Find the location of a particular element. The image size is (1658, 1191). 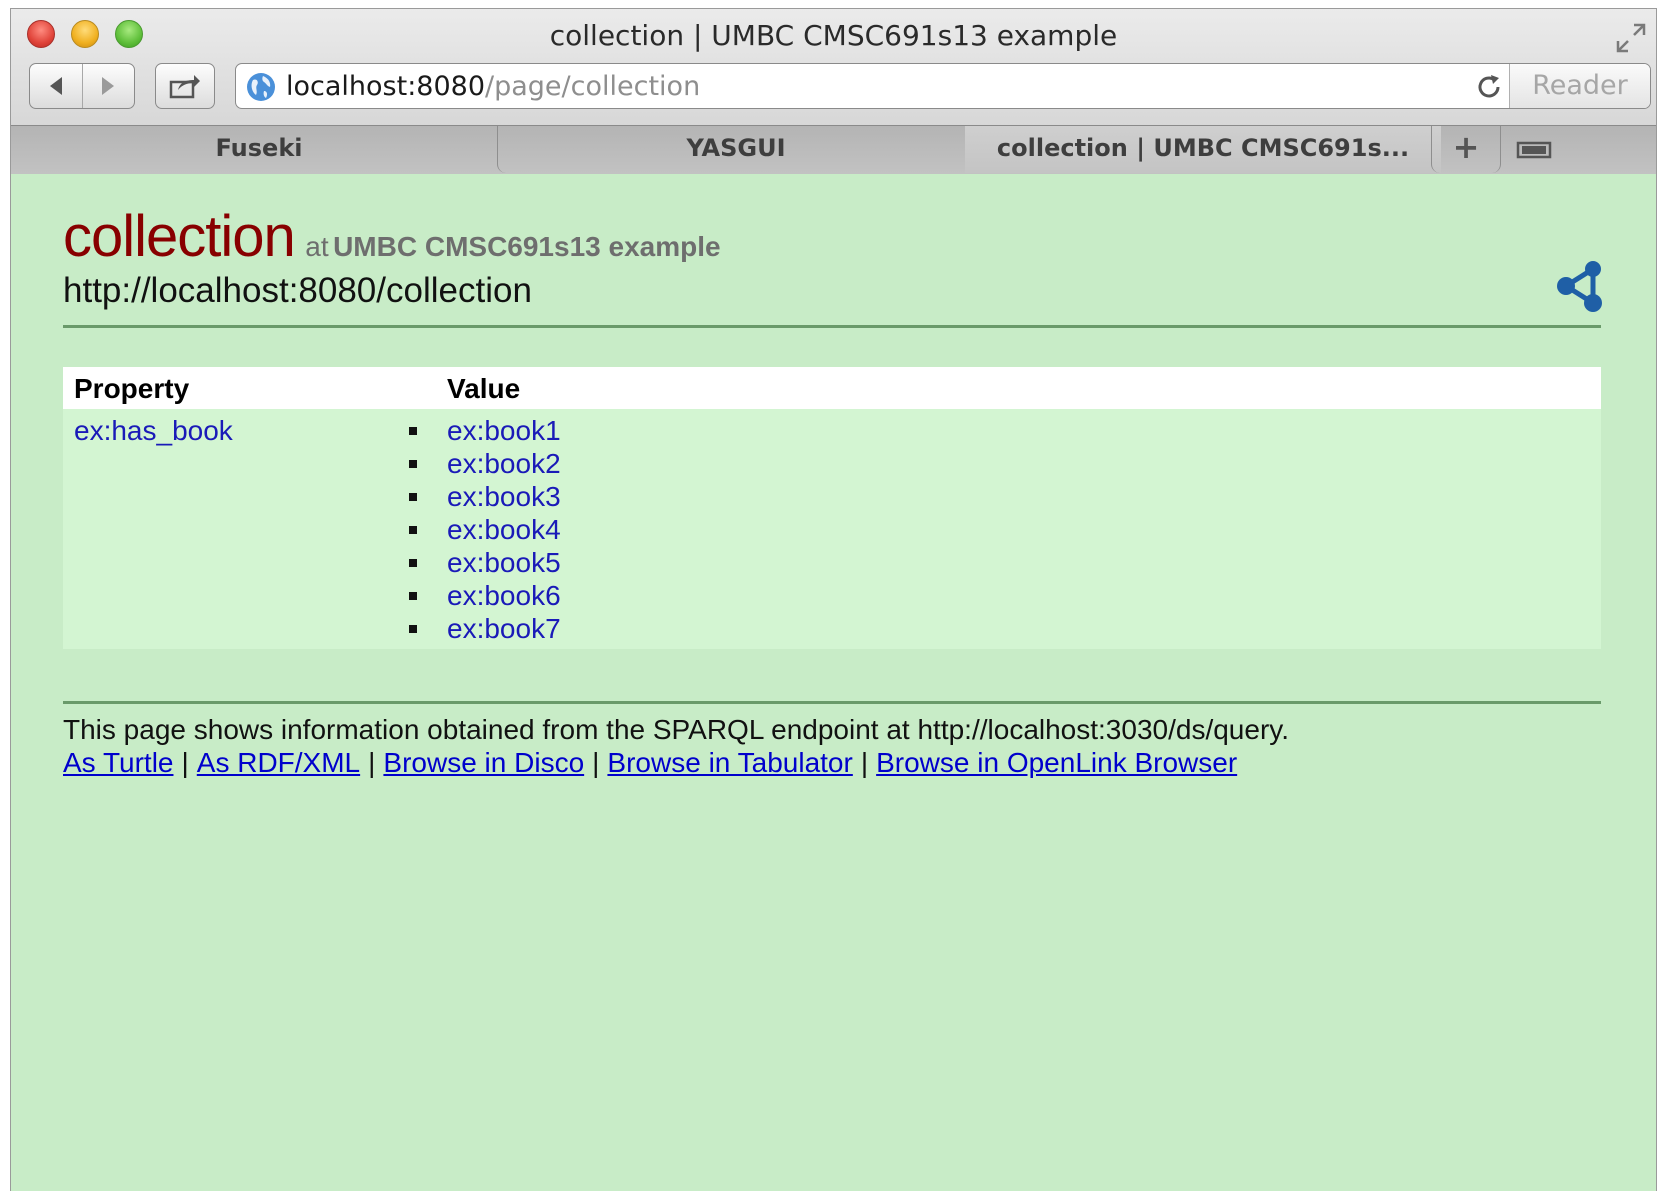

back-arrow-icon is located at coordinates (55, 86).